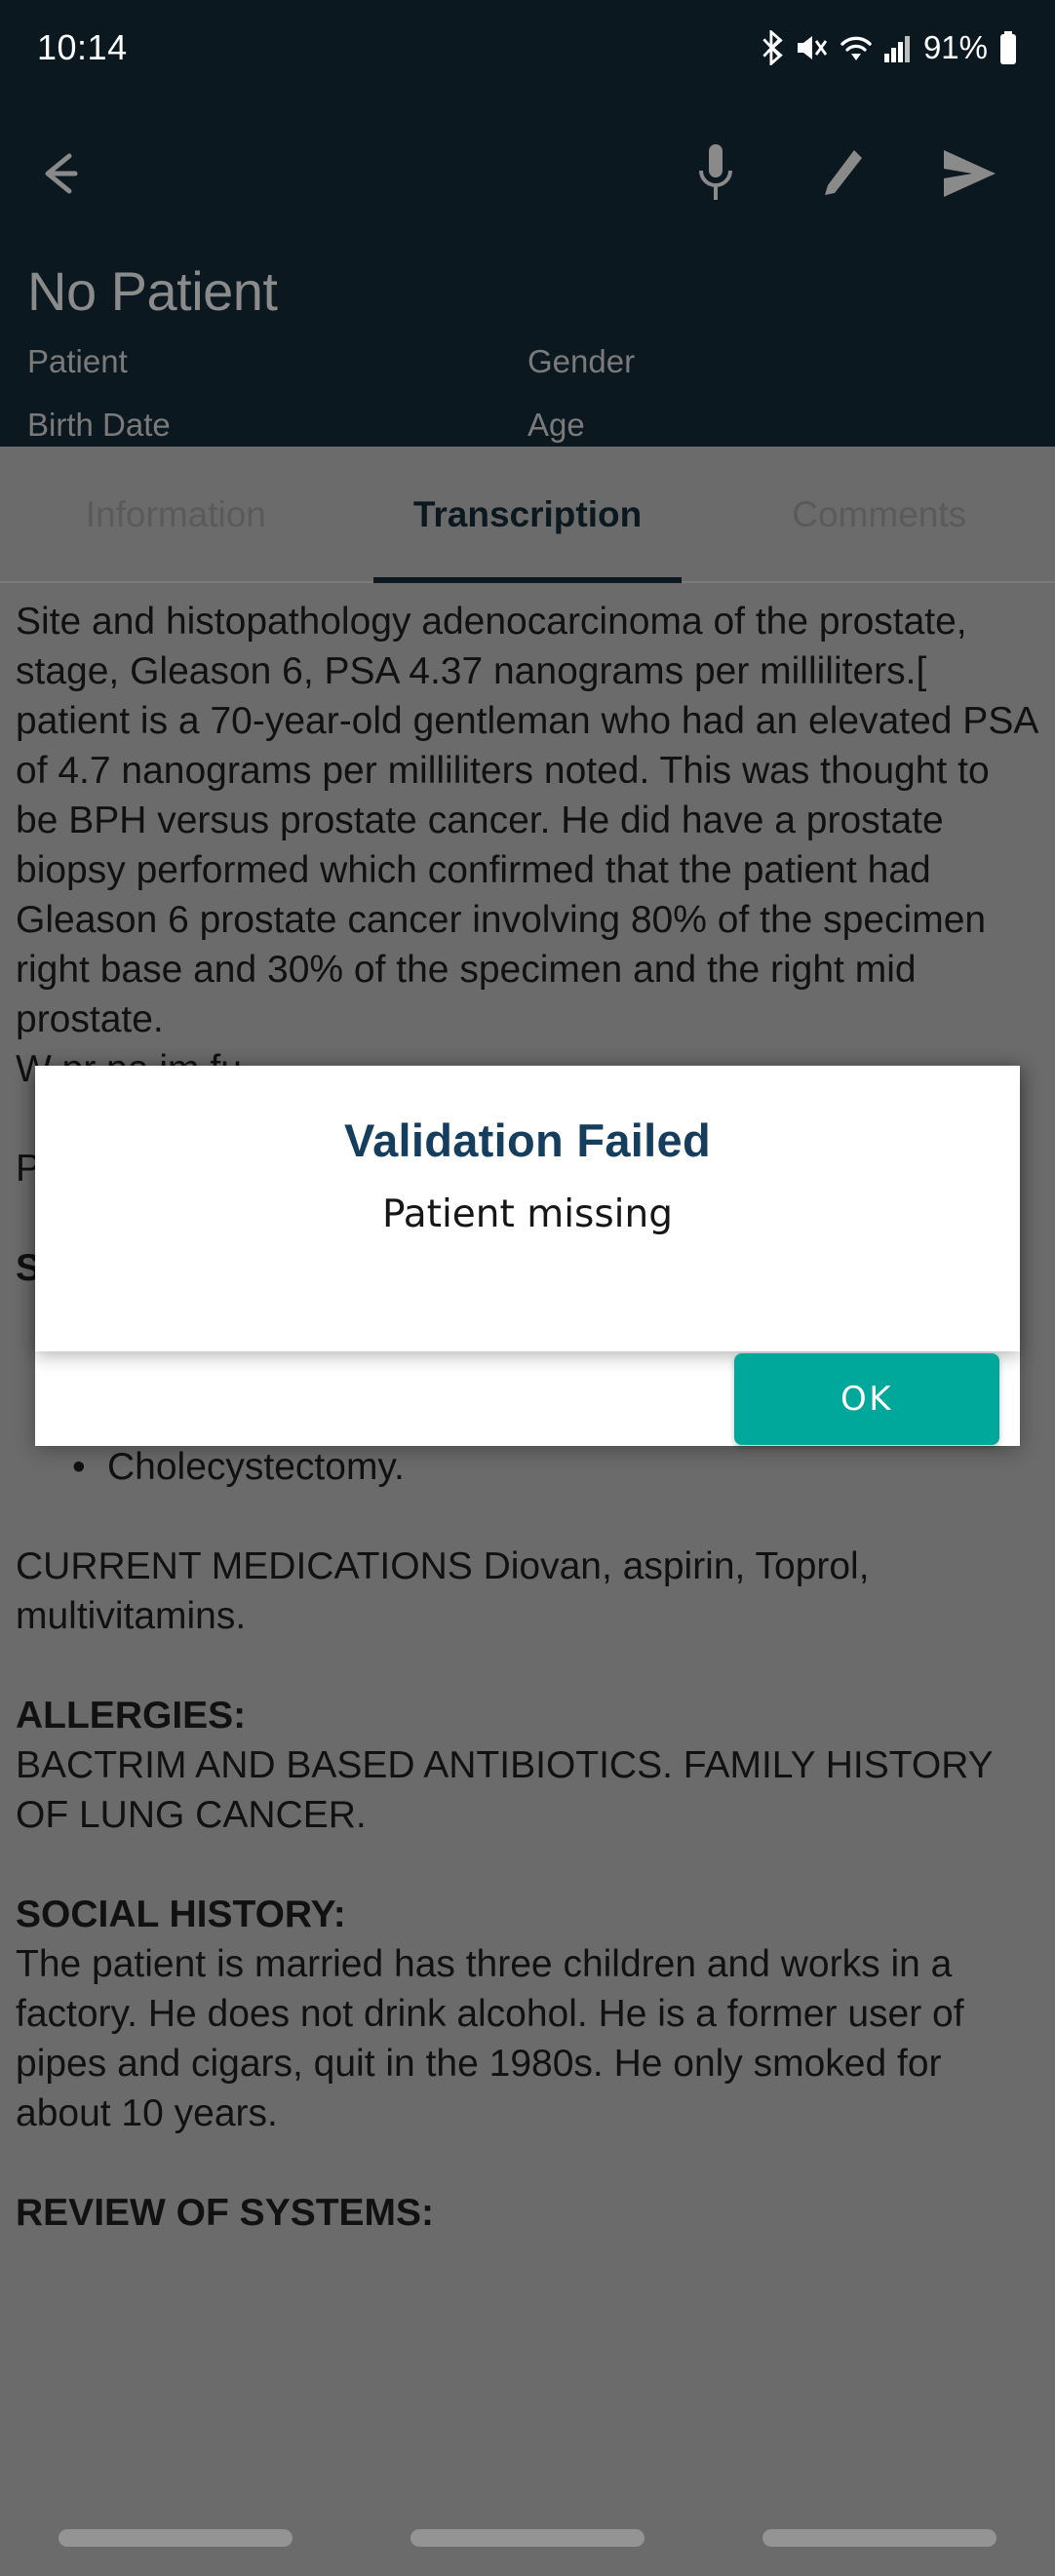 Image resolution: width=1055 pixels, height=2576 pixels. Describe the element at coordinates (61, 173) in the screenshot. I see `back-arrow-icon` at that location.